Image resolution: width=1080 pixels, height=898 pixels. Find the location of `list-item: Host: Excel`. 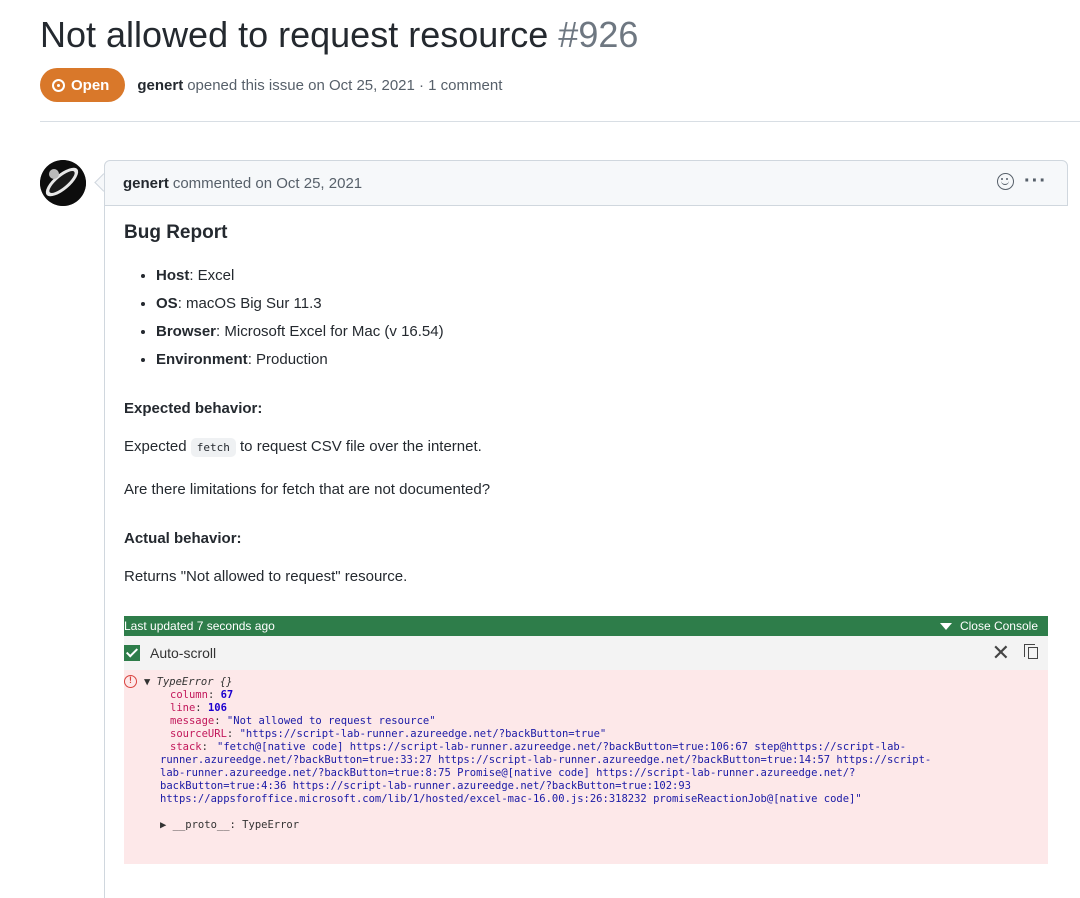

list-item: Host: Excel is located at coordinates (602, 276).